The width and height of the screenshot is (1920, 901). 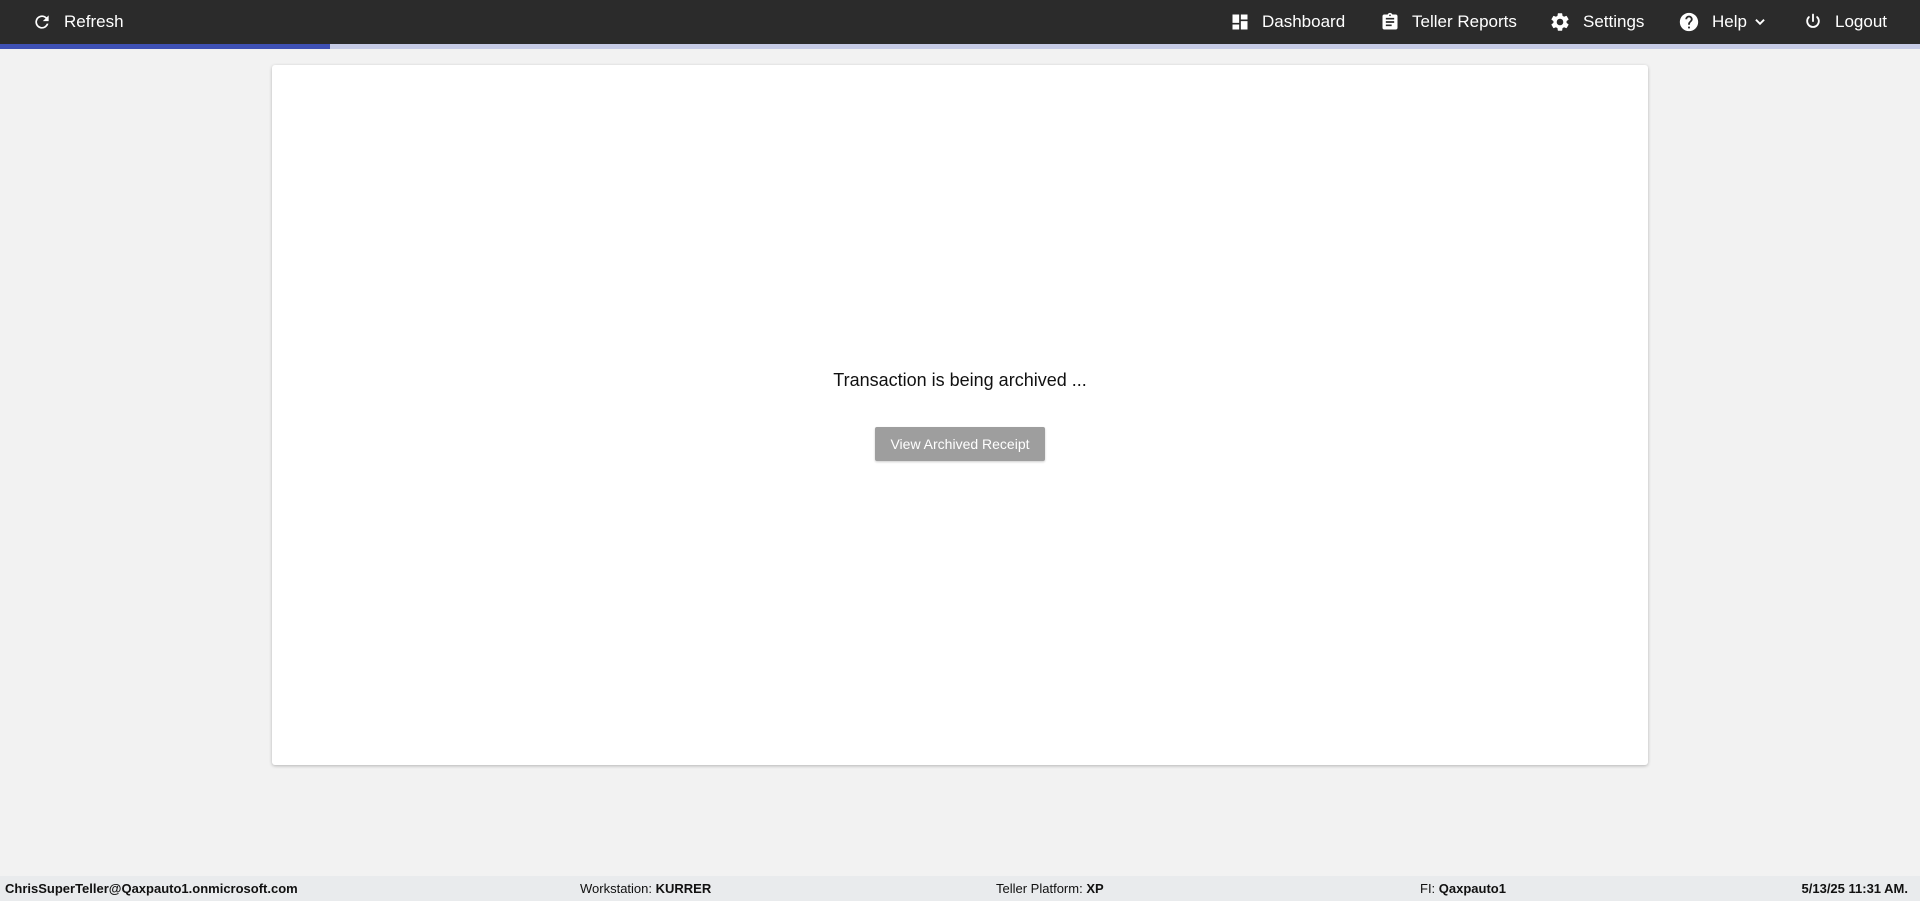 What do you see at coordinates (618, 888) in the screenshot?
I see `footer-workstation-label: Workstation:` at bounding box center [618, 888].